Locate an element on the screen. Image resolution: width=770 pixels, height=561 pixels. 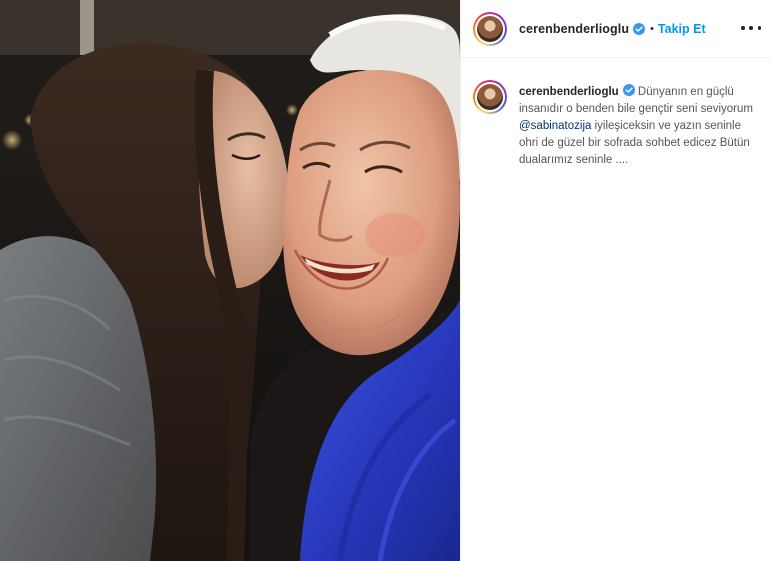
more-horizontal-icon is located at coordinates (751, 28).